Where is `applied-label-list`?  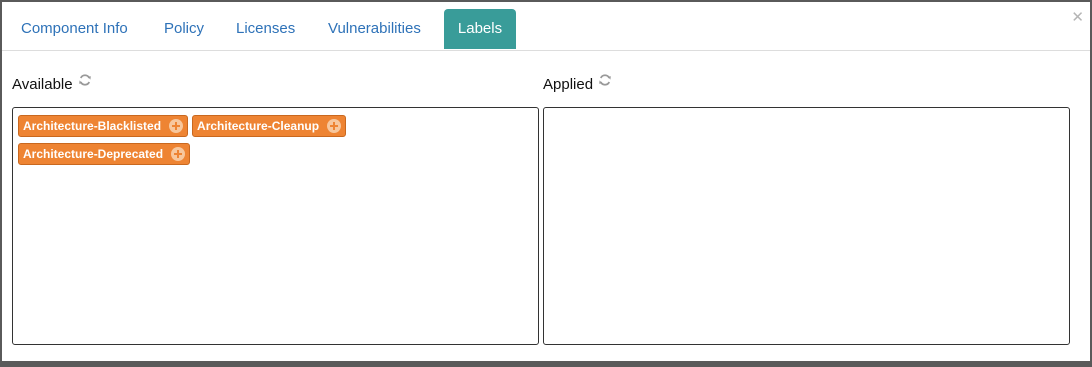 applied-label-list is located at coordinates (806, 110).